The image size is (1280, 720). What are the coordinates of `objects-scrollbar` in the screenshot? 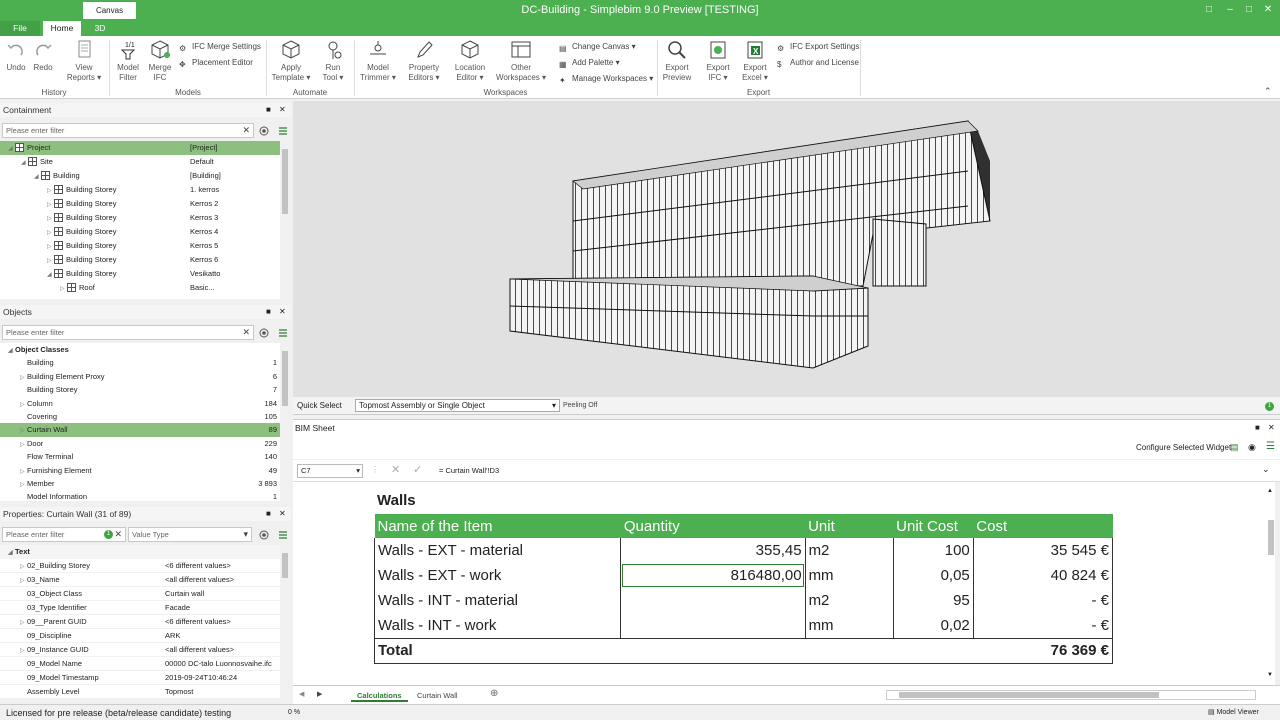 It's located at (285, 422).